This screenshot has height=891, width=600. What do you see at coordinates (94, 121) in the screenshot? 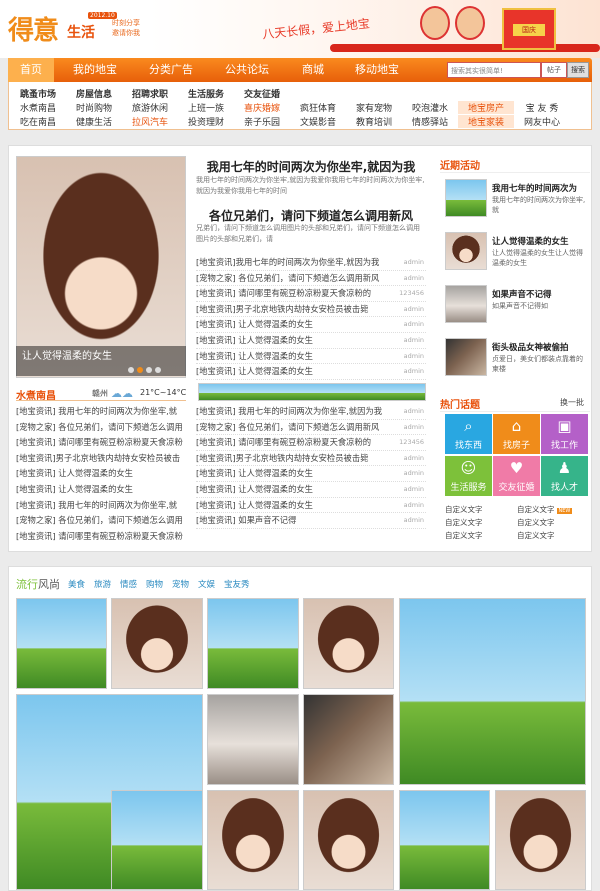
I see `subnav-link-1b: 健康生活` at bounding box center [94, 121].